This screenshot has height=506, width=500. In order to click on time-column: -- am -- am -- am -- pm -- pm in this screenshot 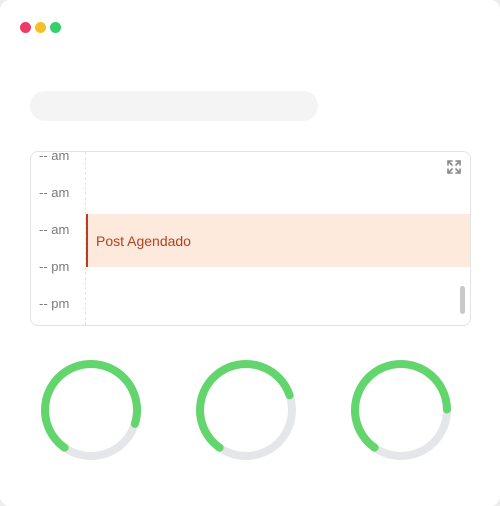, I will do `click(58, 238)`.